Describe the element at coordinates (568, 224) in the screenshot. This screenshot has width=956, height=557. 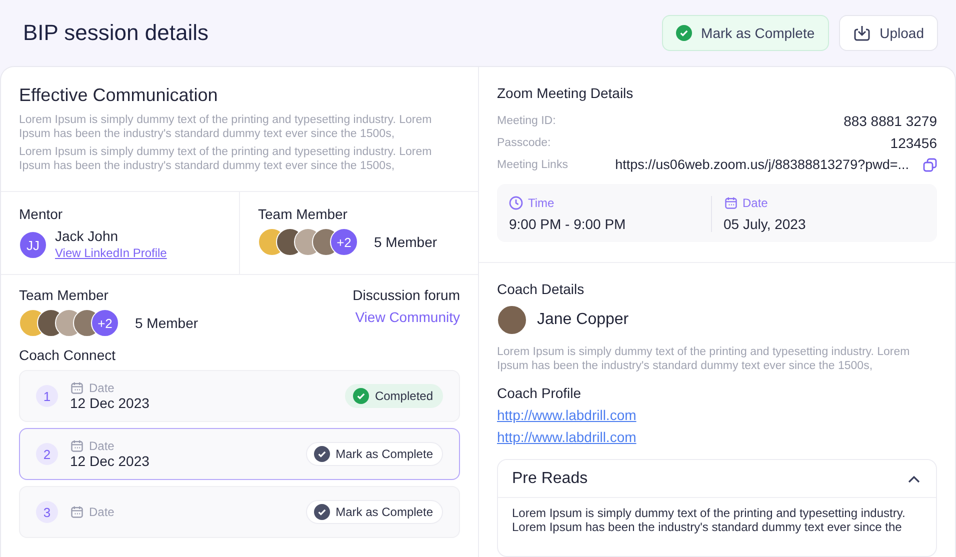
I see `meeting-time: 9:00 PM - 9:00 PM` at that location.